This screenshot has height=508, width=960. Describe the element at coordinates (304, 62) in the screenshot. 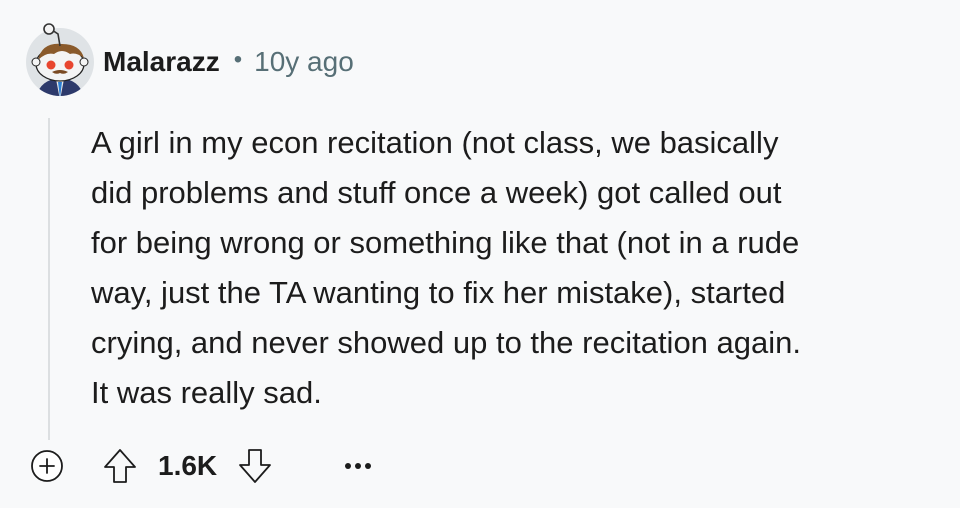

I see `comment-timestamp: 10y ago` at that location.